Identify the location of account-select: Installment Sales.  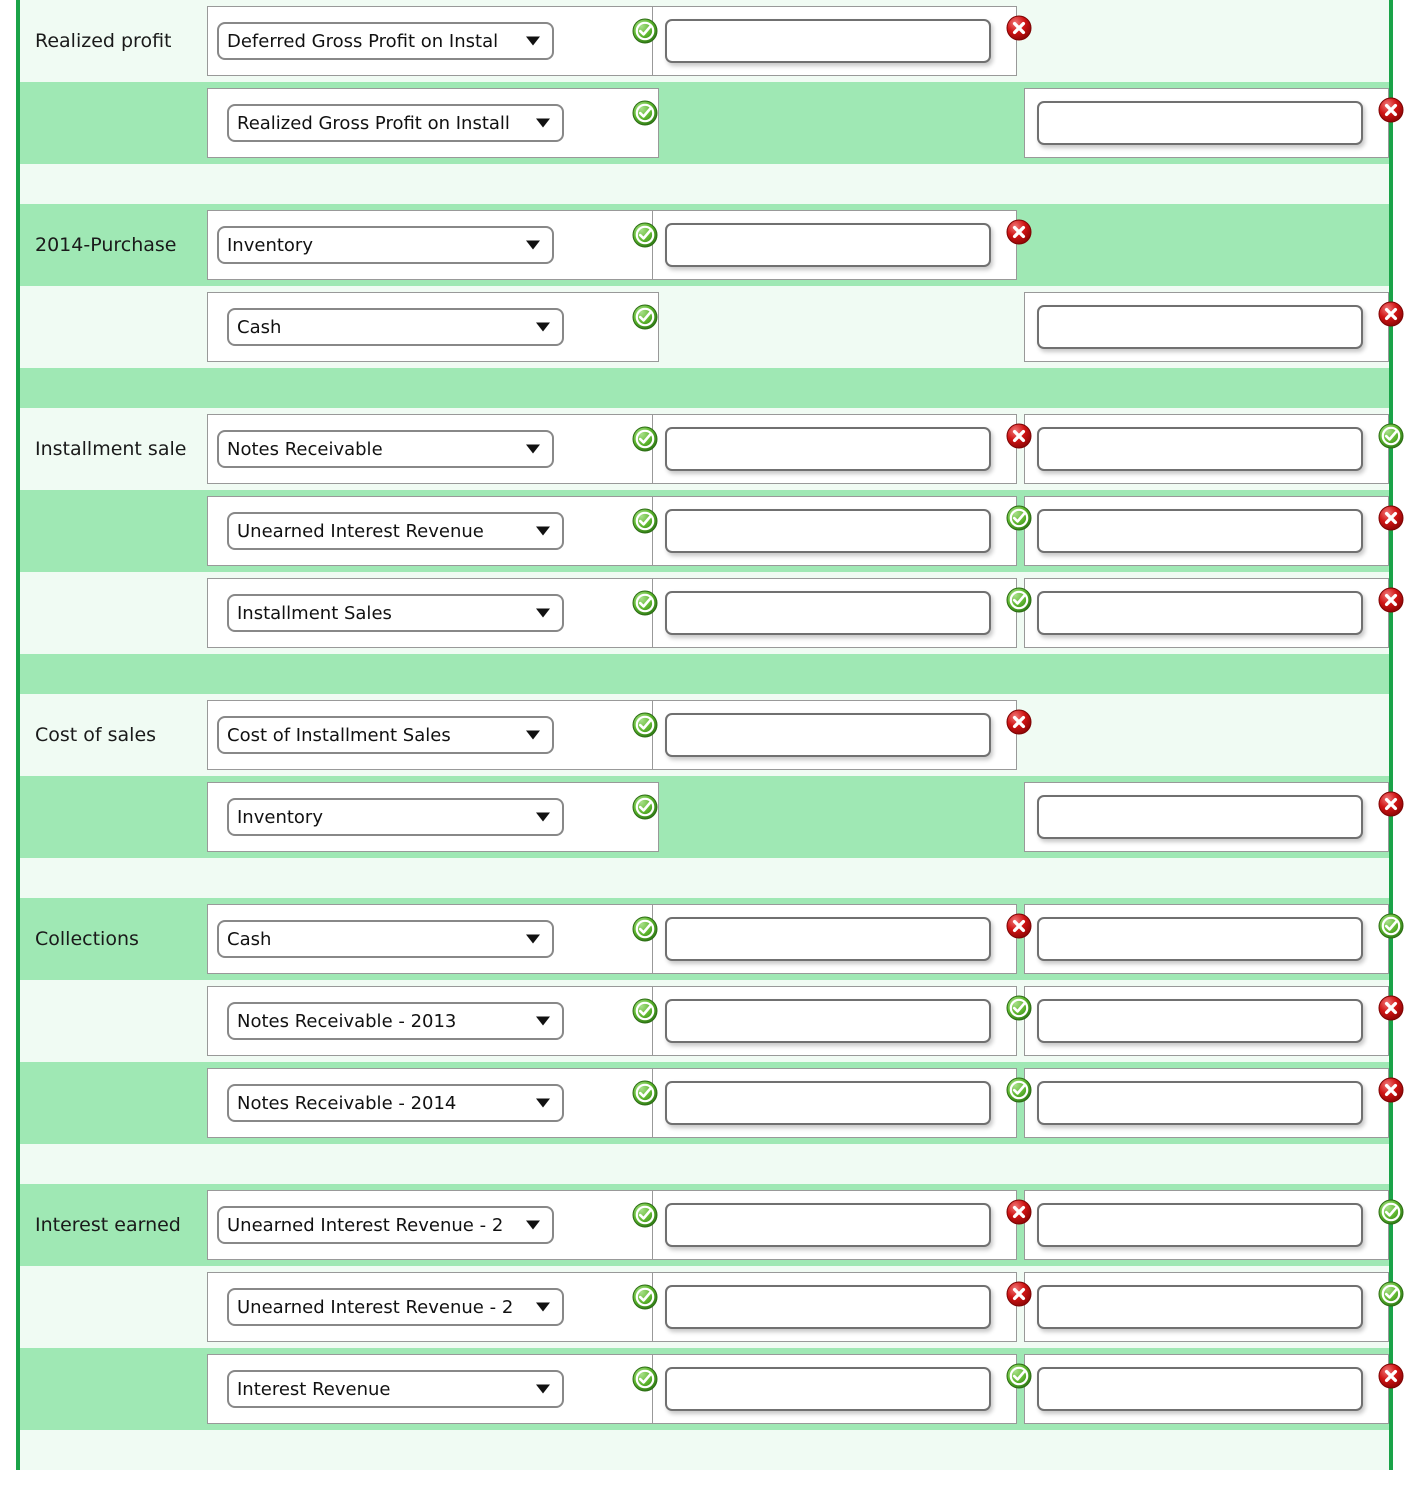
(395, 613).